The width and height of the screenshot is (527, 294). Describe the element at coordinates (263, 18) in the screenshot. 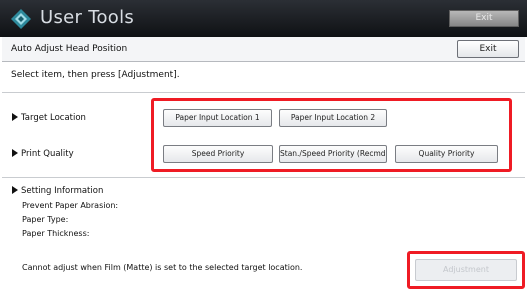

I see `title-bar: User Tools Exit` at that location.